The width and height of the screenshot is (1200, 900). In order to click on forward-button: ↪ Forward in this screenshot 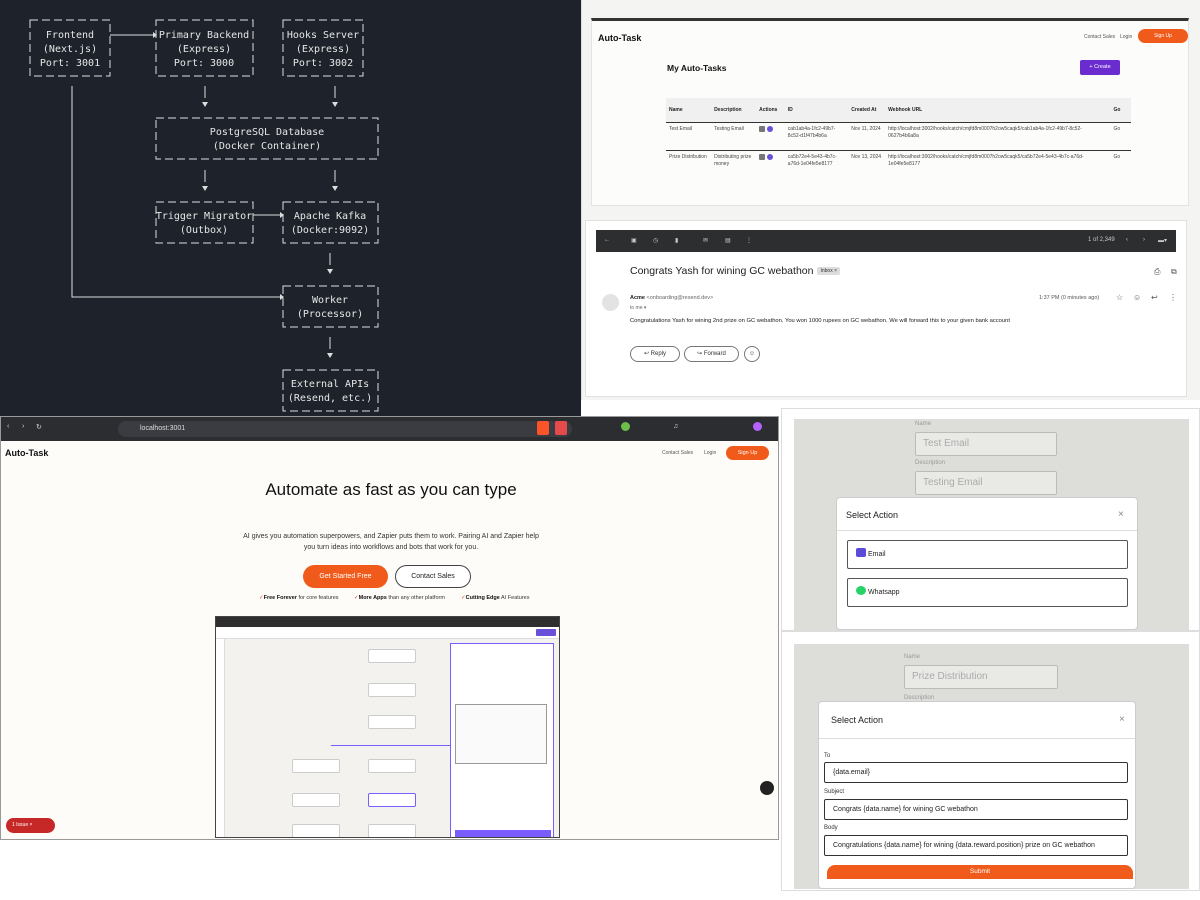, I will do `click(711, 354)`.